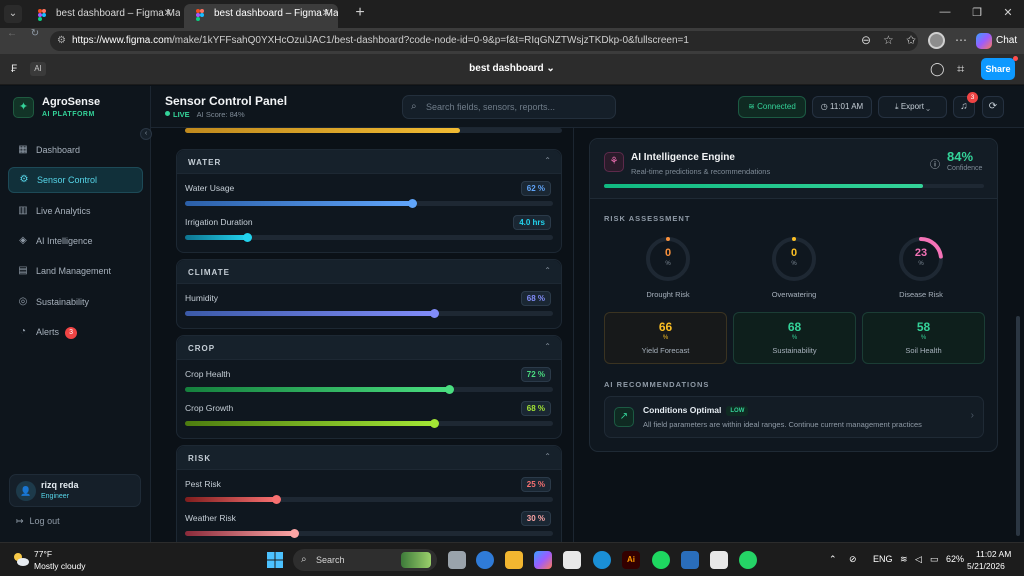 This screenshot has width=1024, height=576. Describe the element at coordinates (512, 68) in the screenshot. I see `file-title: best dashboard ⌄` at that location.